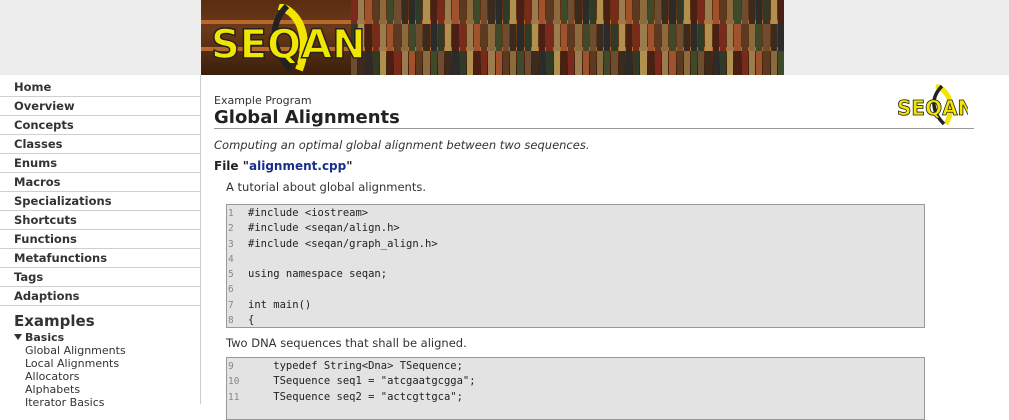 The height and width of the screenshot is (420, 1009). I want to click on code-line: 5 using namespace seqan;, so click(575, 274).